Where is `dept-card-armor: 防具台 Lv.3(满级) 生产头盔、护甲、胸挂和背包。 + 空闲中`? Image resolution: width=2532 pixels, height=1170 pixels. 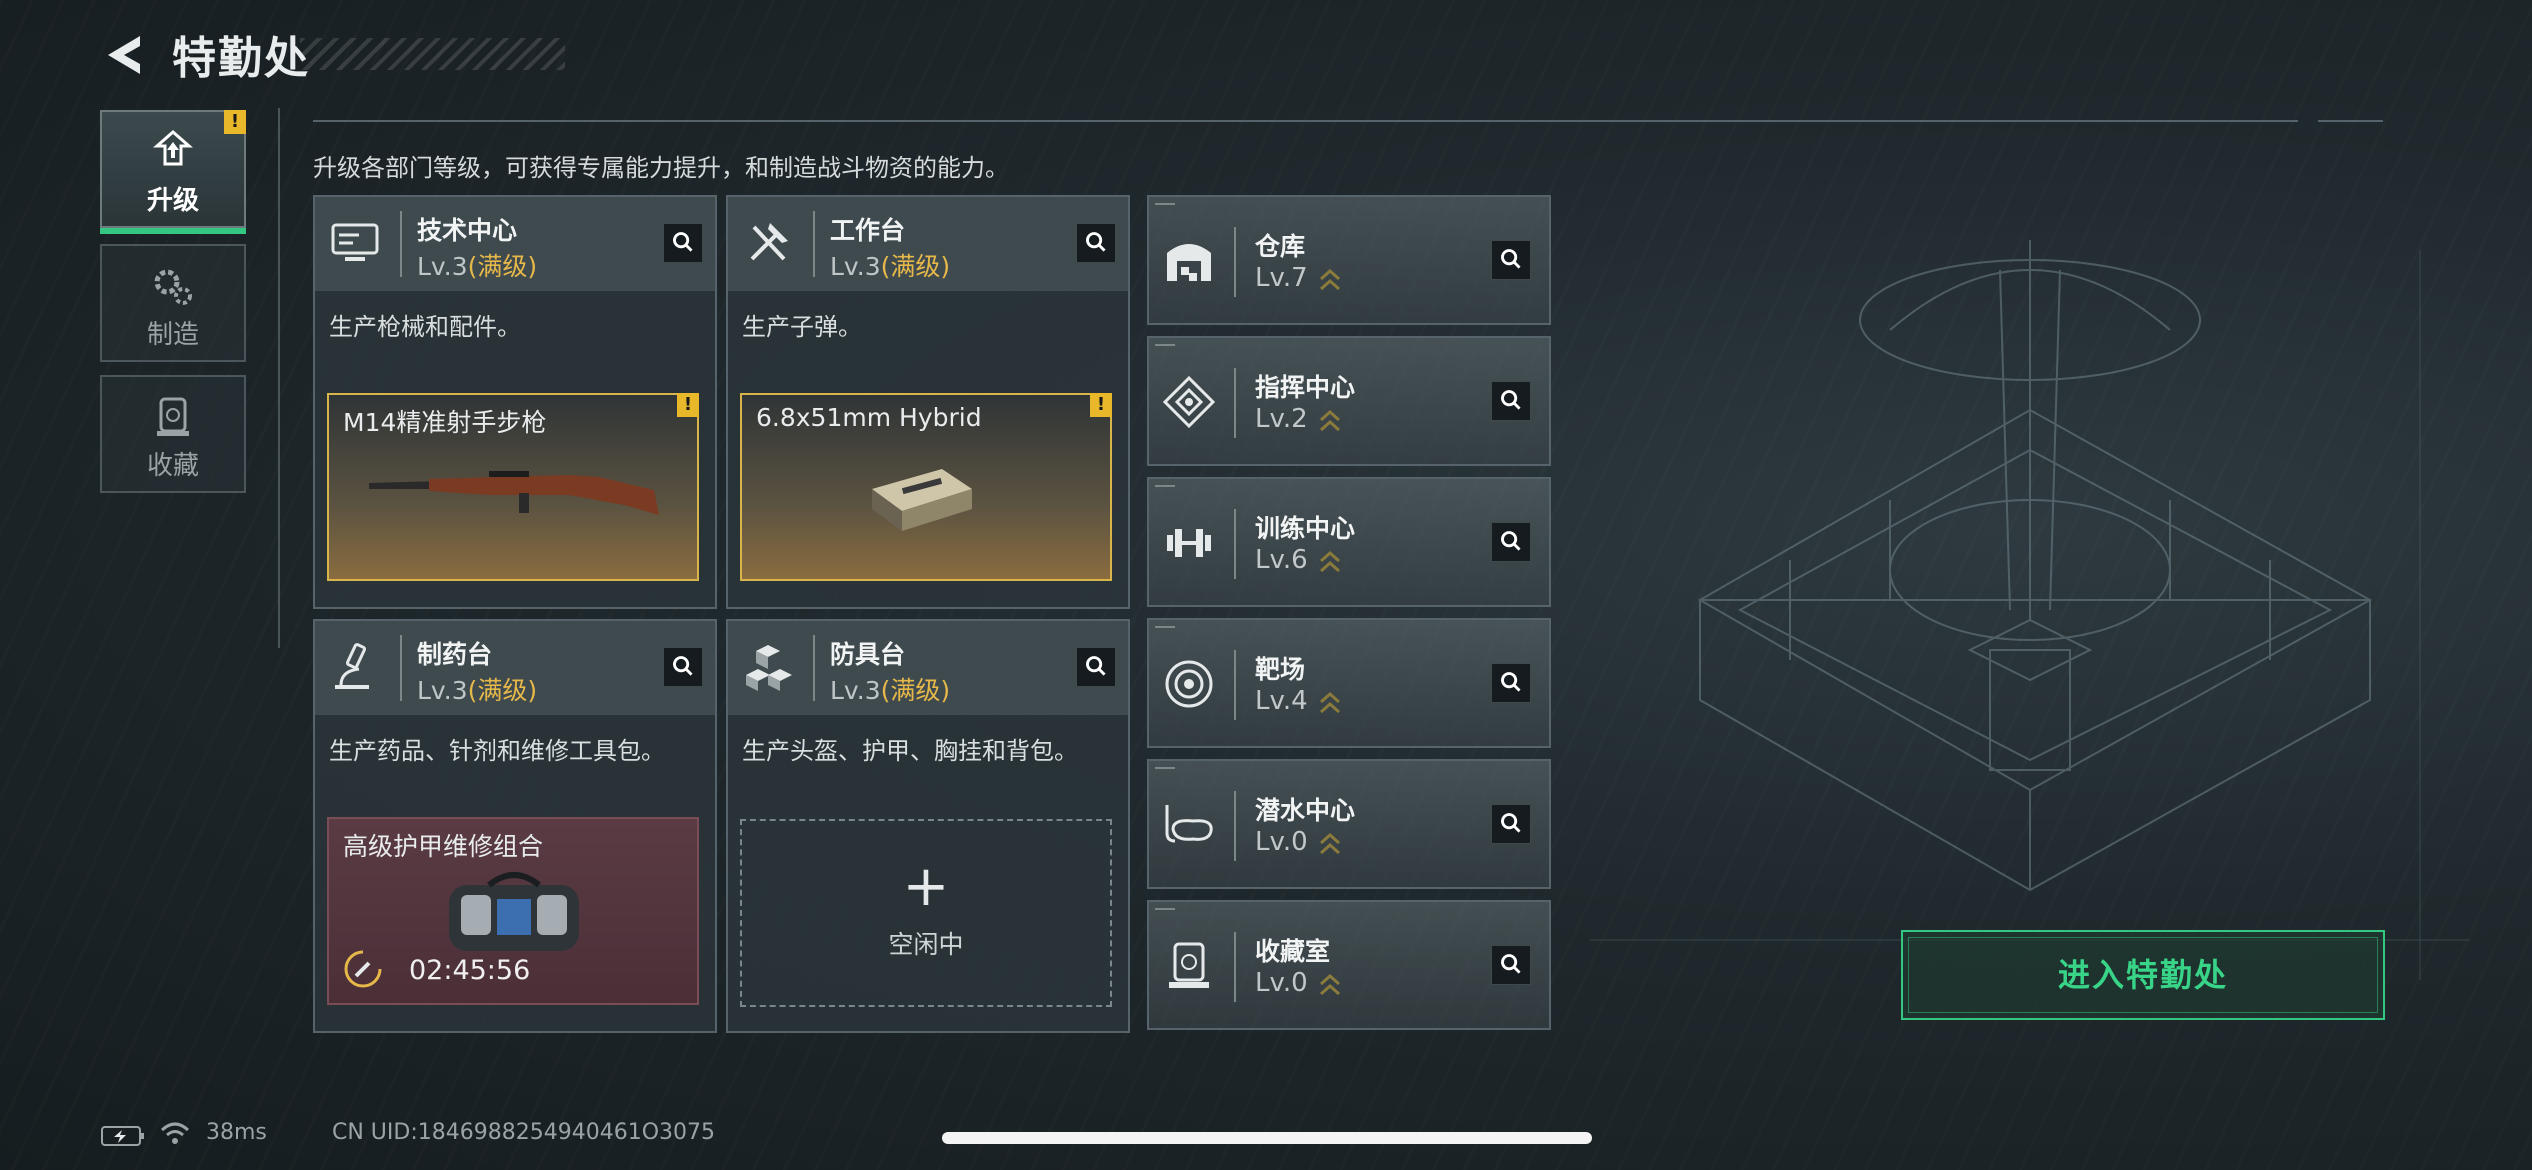
dept-card-armor: 防具台 Lv.3(满级) 生产头盔、护甲、胸挂和背包。 + 空闲中 is located at coordinates (928, 826).